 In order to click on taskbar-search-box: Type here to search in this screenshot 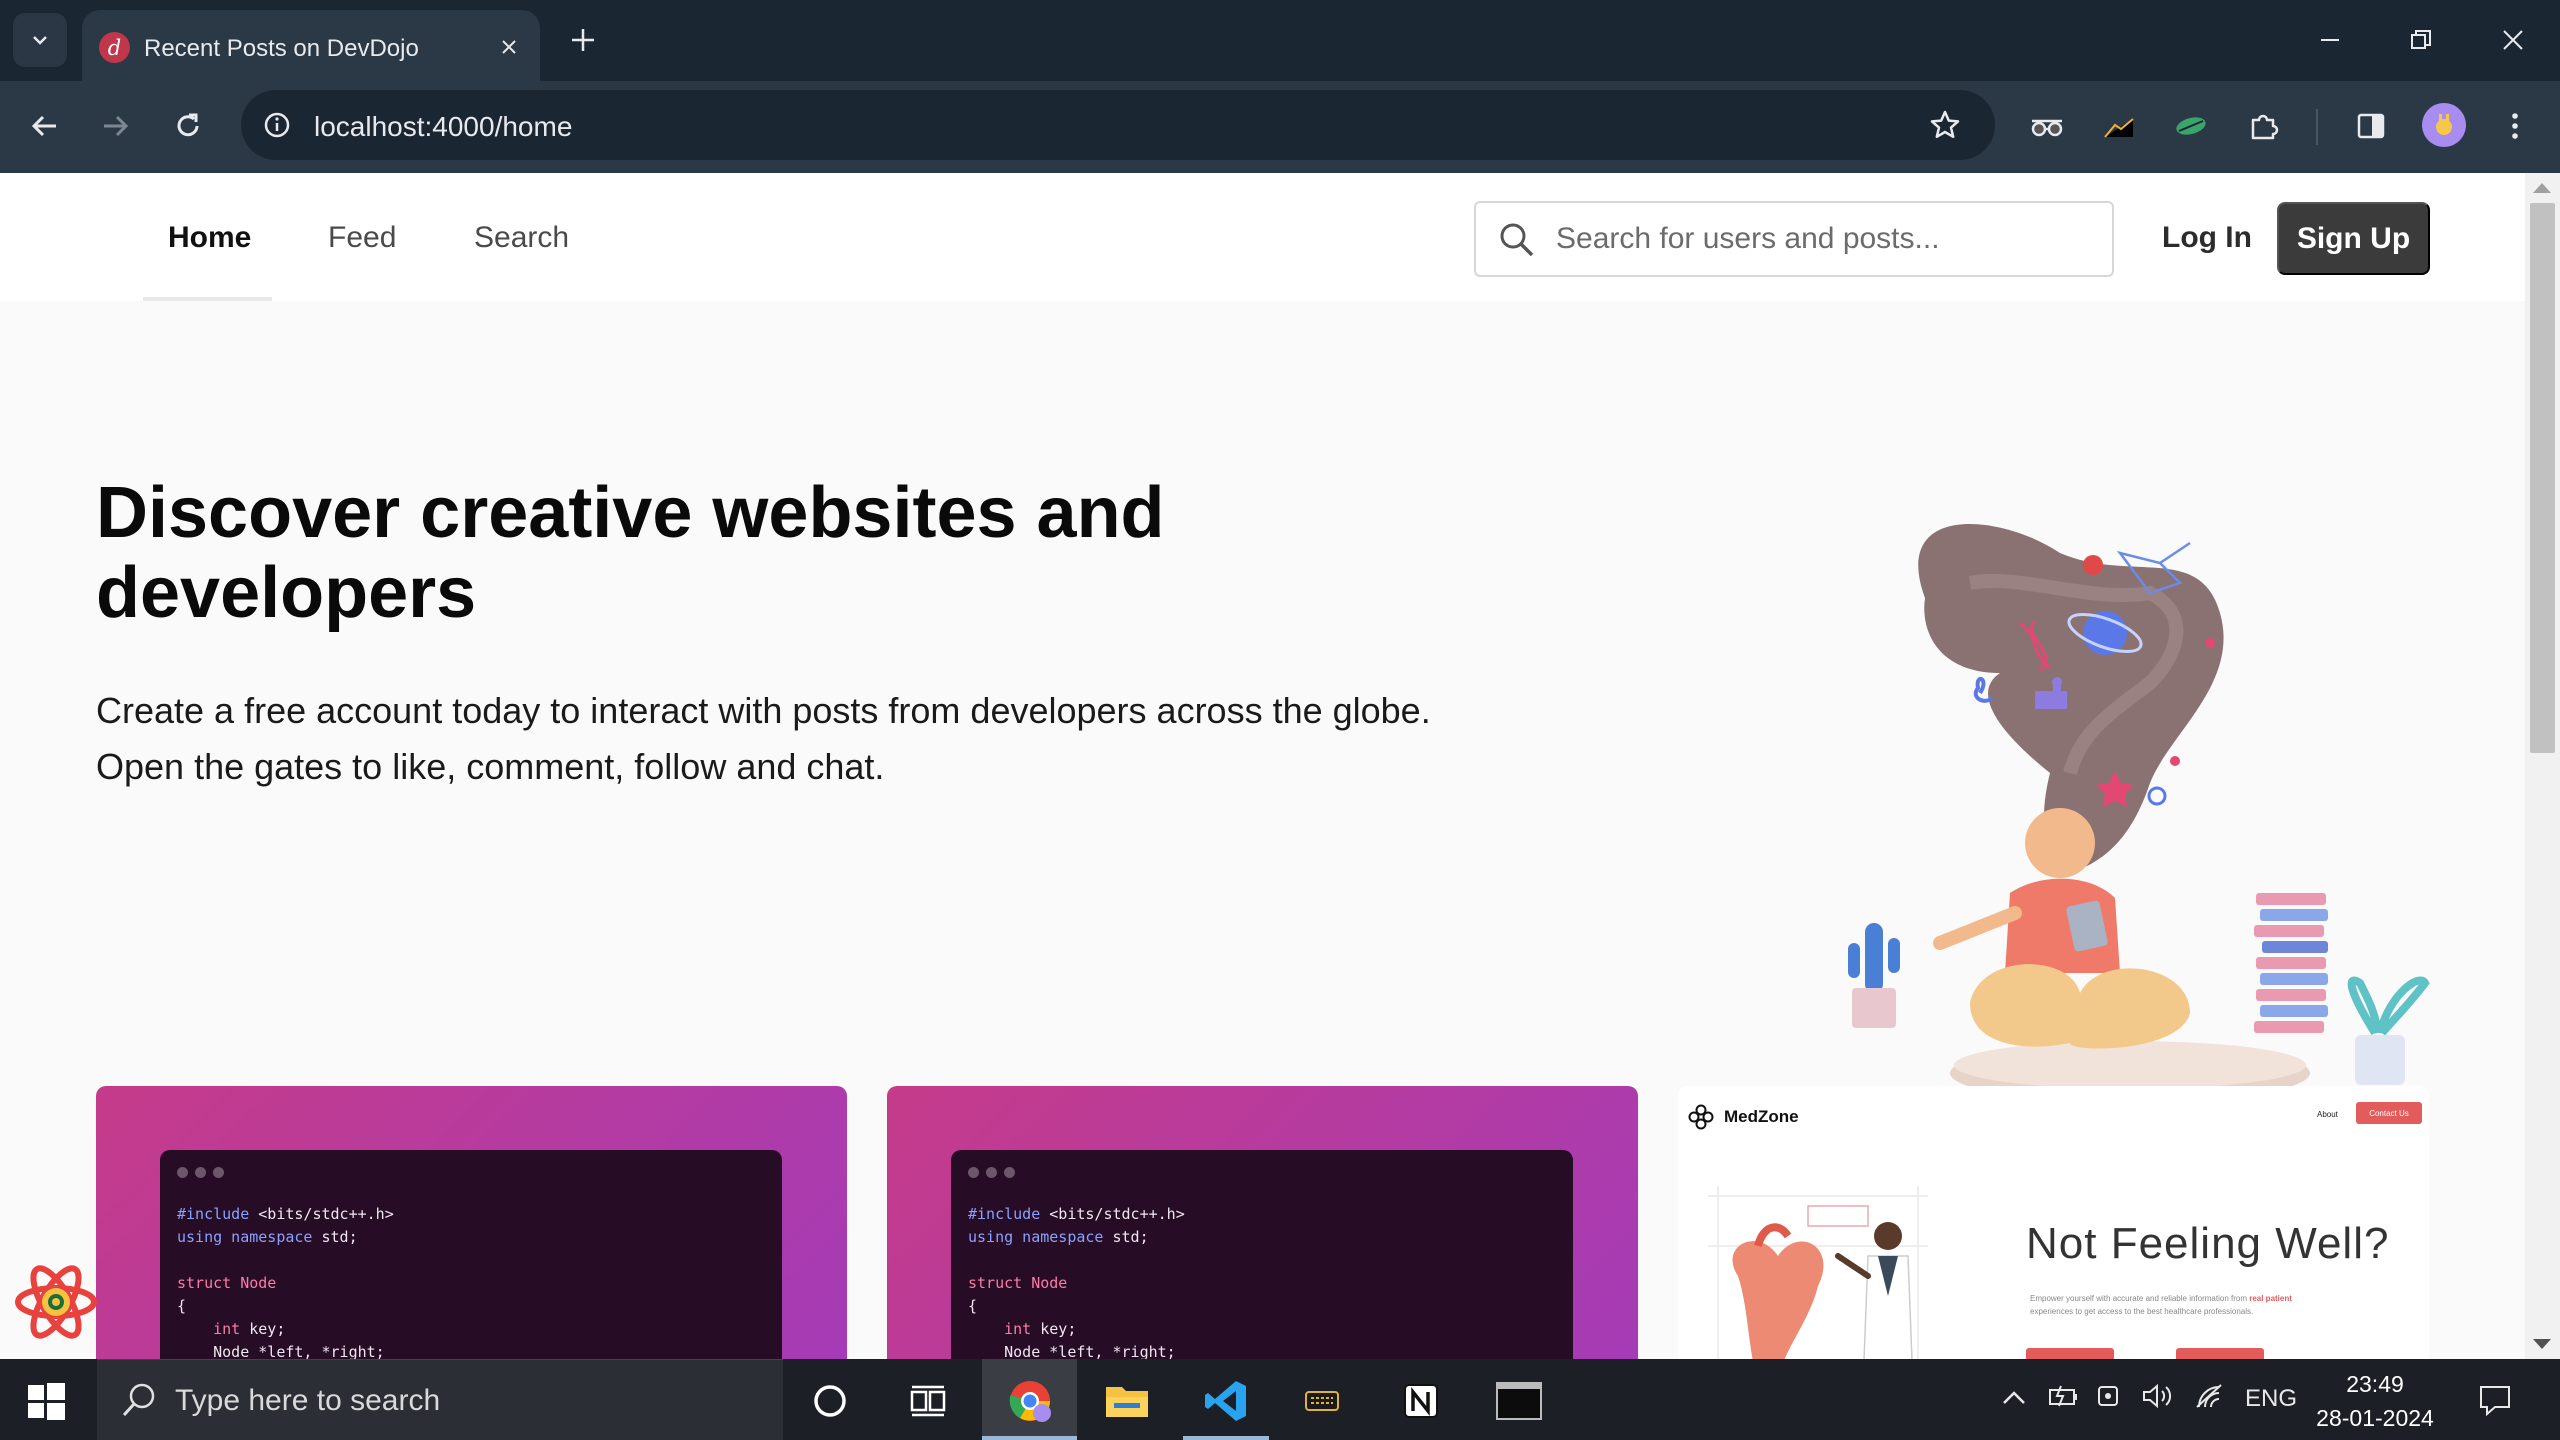, I will do `click(440, 1399)`.